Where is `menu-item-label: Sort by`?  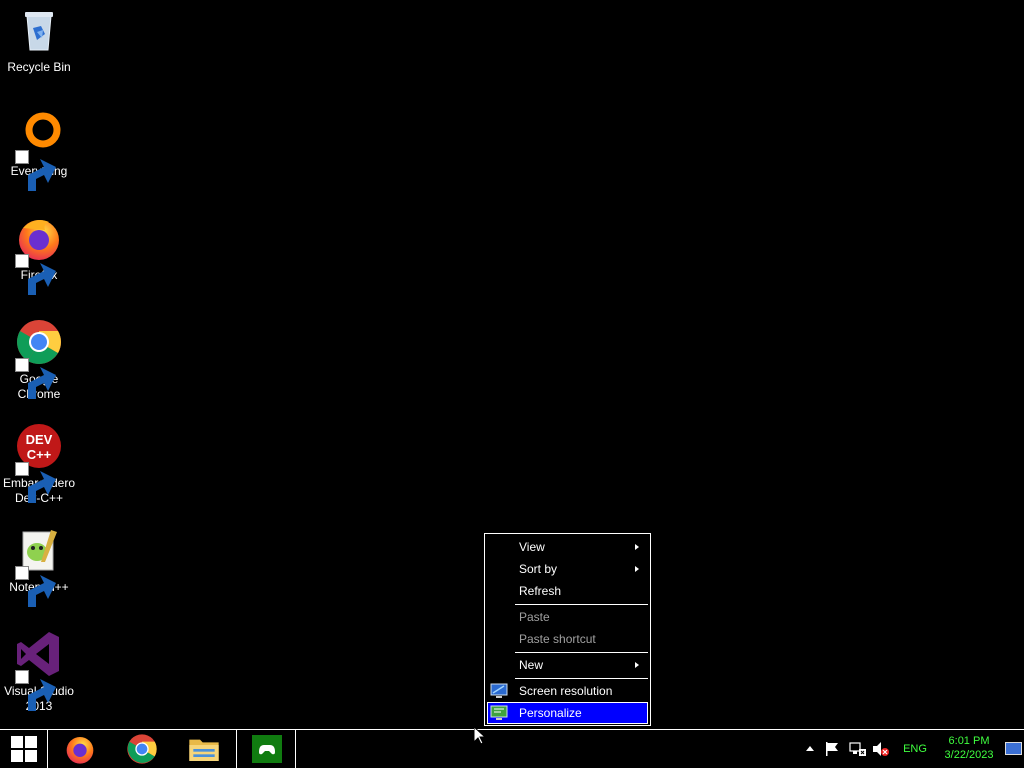 menu-item-label: Sort by is located at coordinates (538, 569).